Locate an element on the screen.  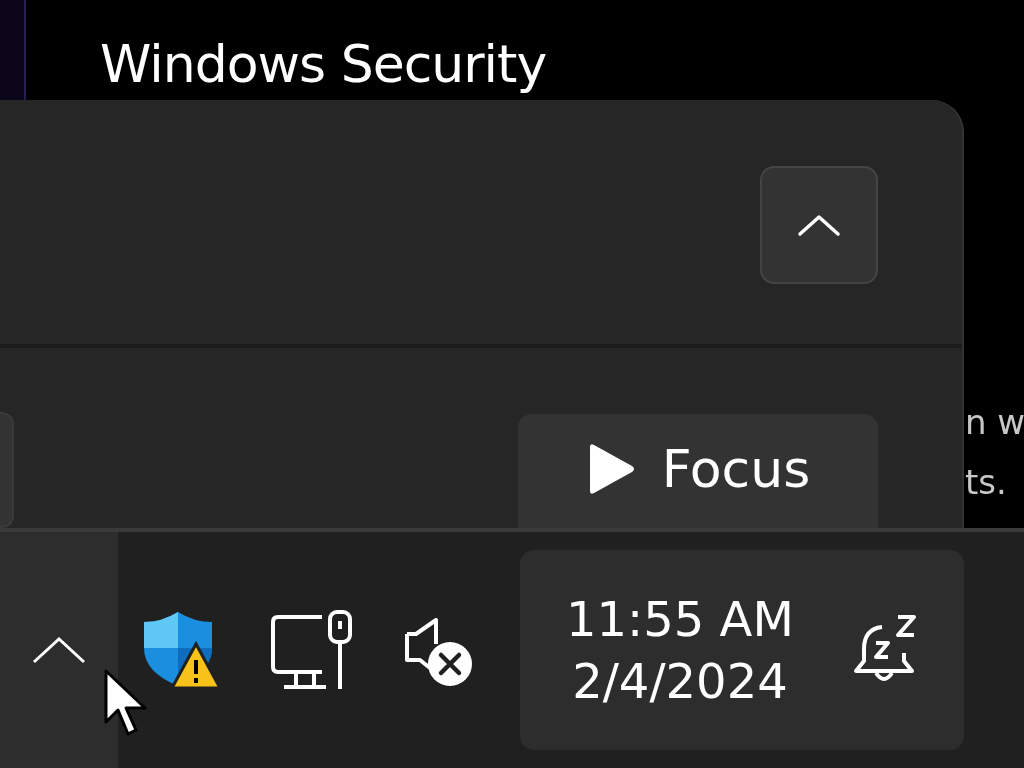
focus-button: Focus is located at coordinates (698, 471).